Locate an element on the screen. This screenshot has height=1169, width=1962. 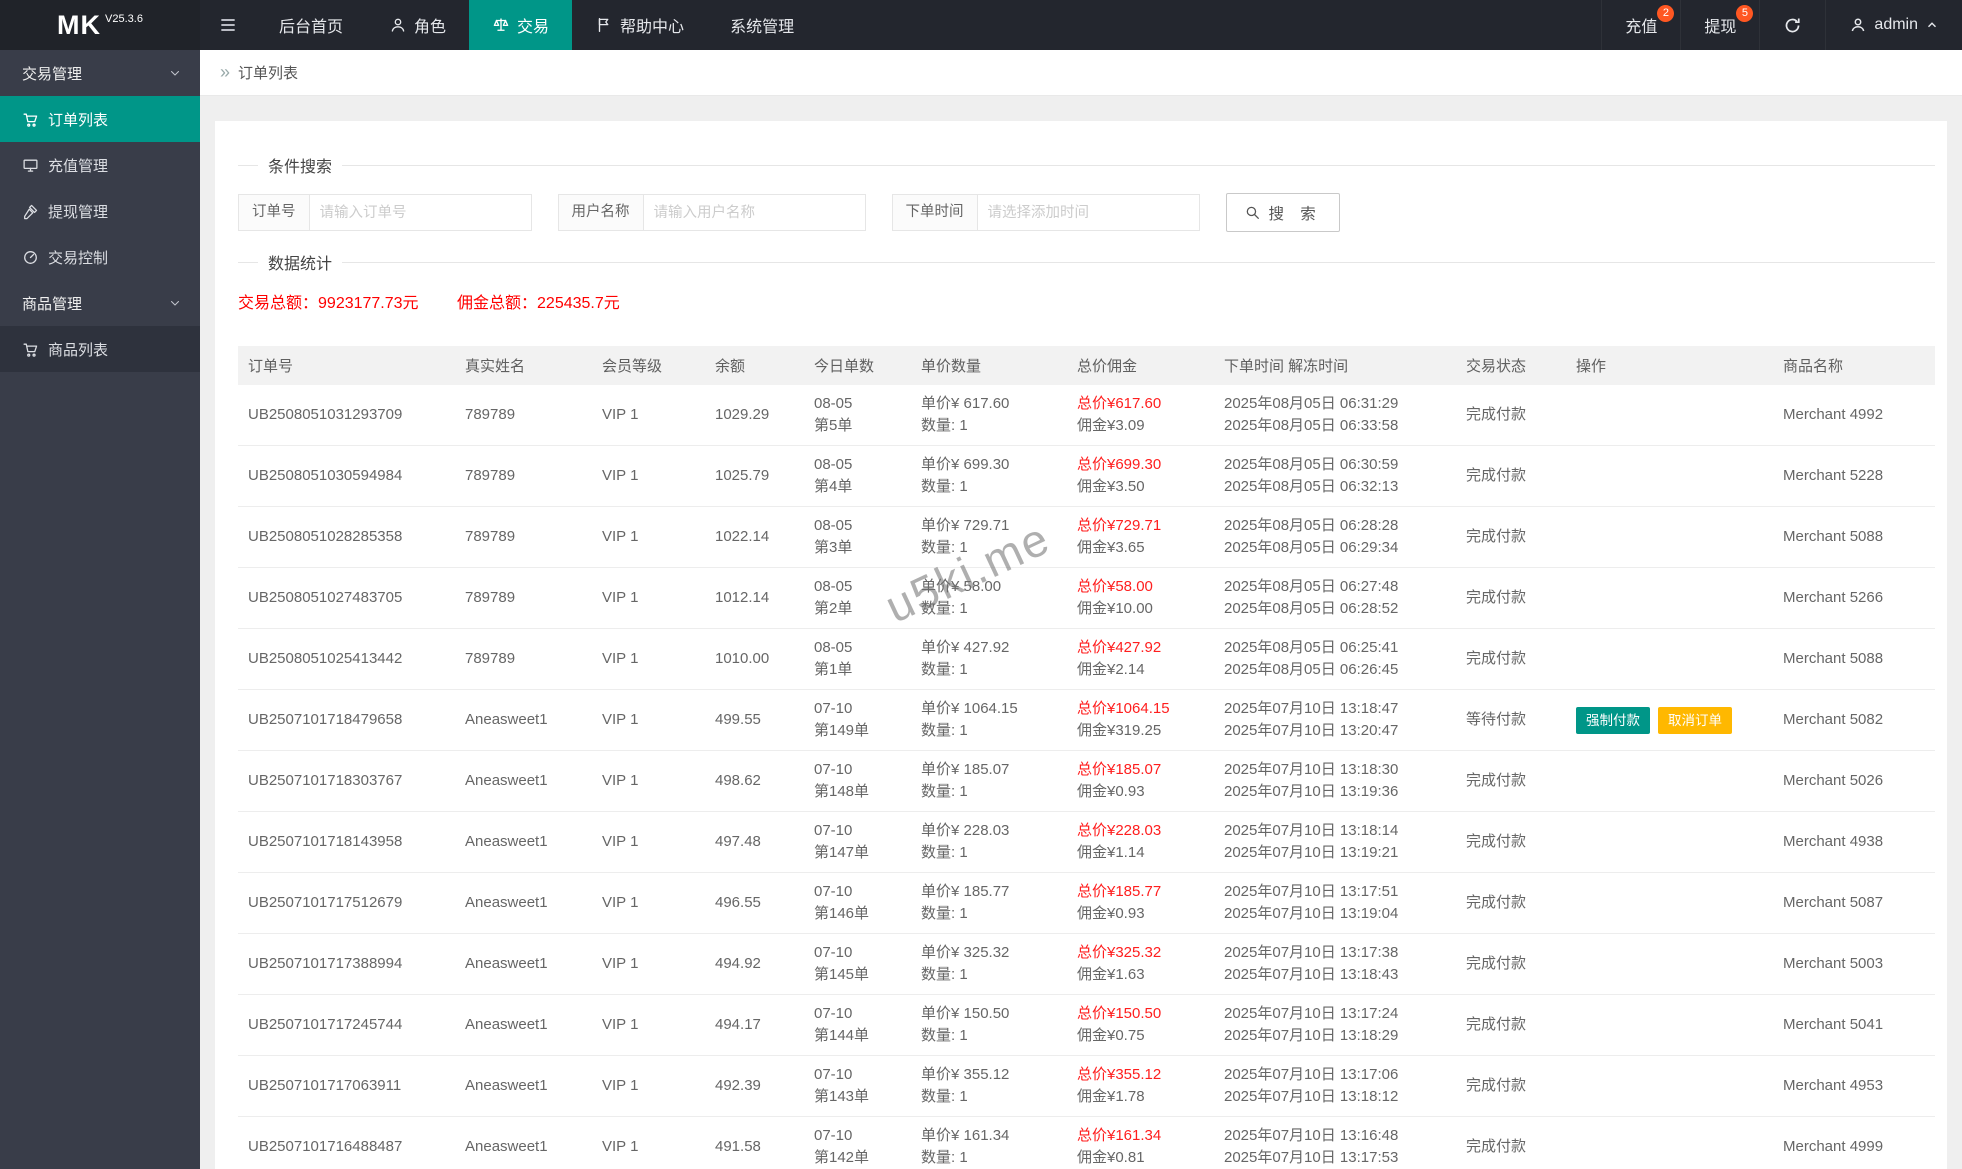
column-header: 余额 is located at coordinates (754, 365).